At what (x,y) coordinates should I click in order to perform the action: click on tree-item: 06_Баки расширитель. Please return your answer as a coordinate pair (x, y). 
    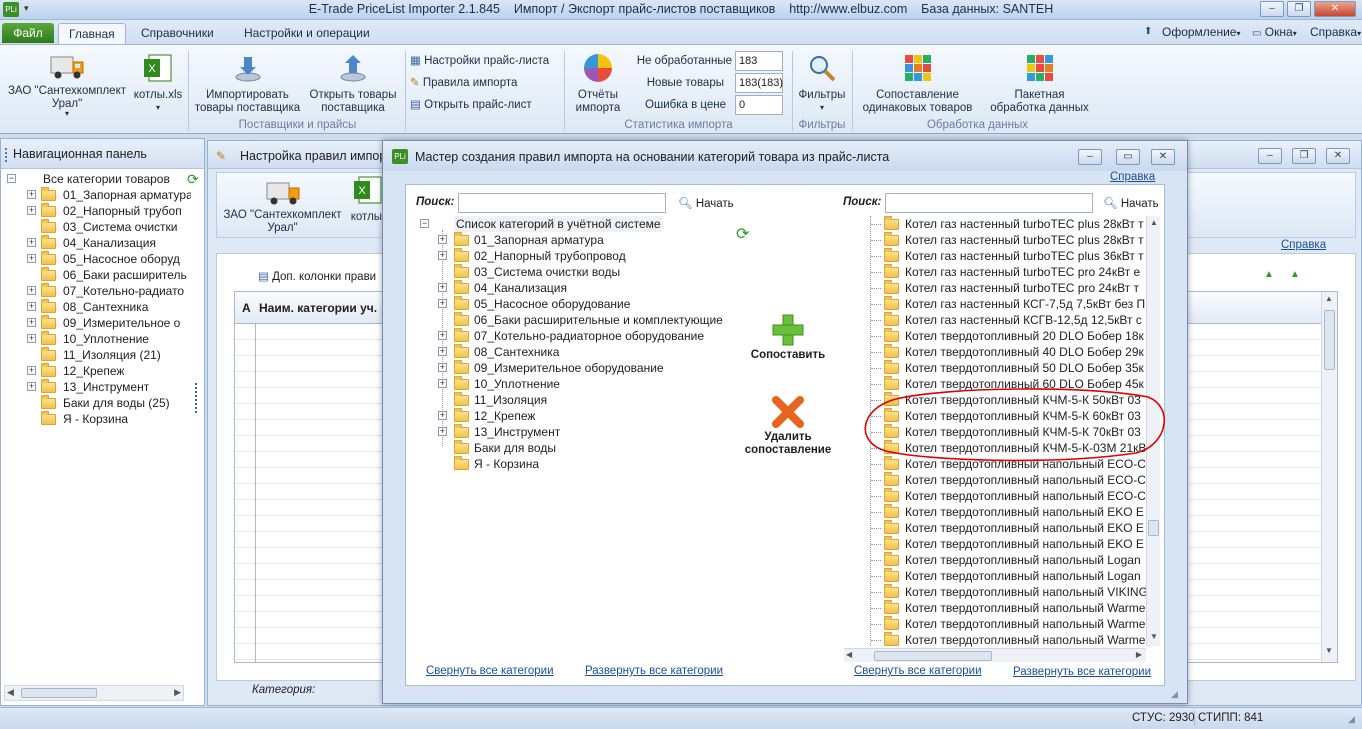
    Looking at the image, I should click on (98, 275).